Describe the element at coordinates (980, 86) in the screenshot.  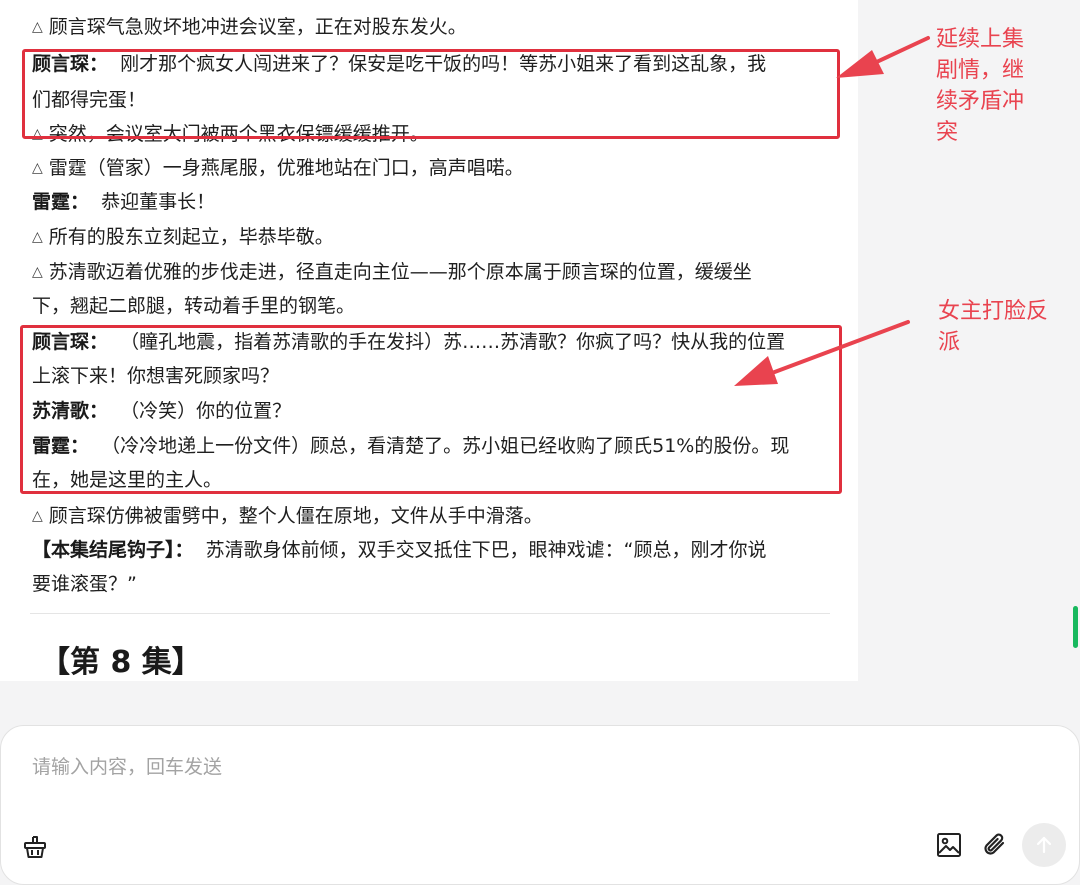
I see `annotation-note-1: 延续上集 剧情，继 续矛盾冲 突` at that location.